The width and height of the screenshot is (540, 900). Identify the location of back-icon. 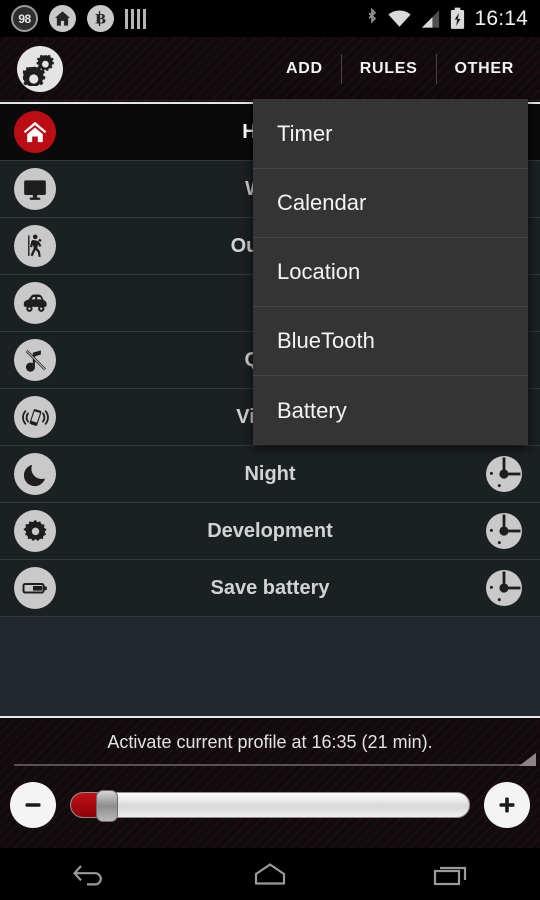
(90, 874).